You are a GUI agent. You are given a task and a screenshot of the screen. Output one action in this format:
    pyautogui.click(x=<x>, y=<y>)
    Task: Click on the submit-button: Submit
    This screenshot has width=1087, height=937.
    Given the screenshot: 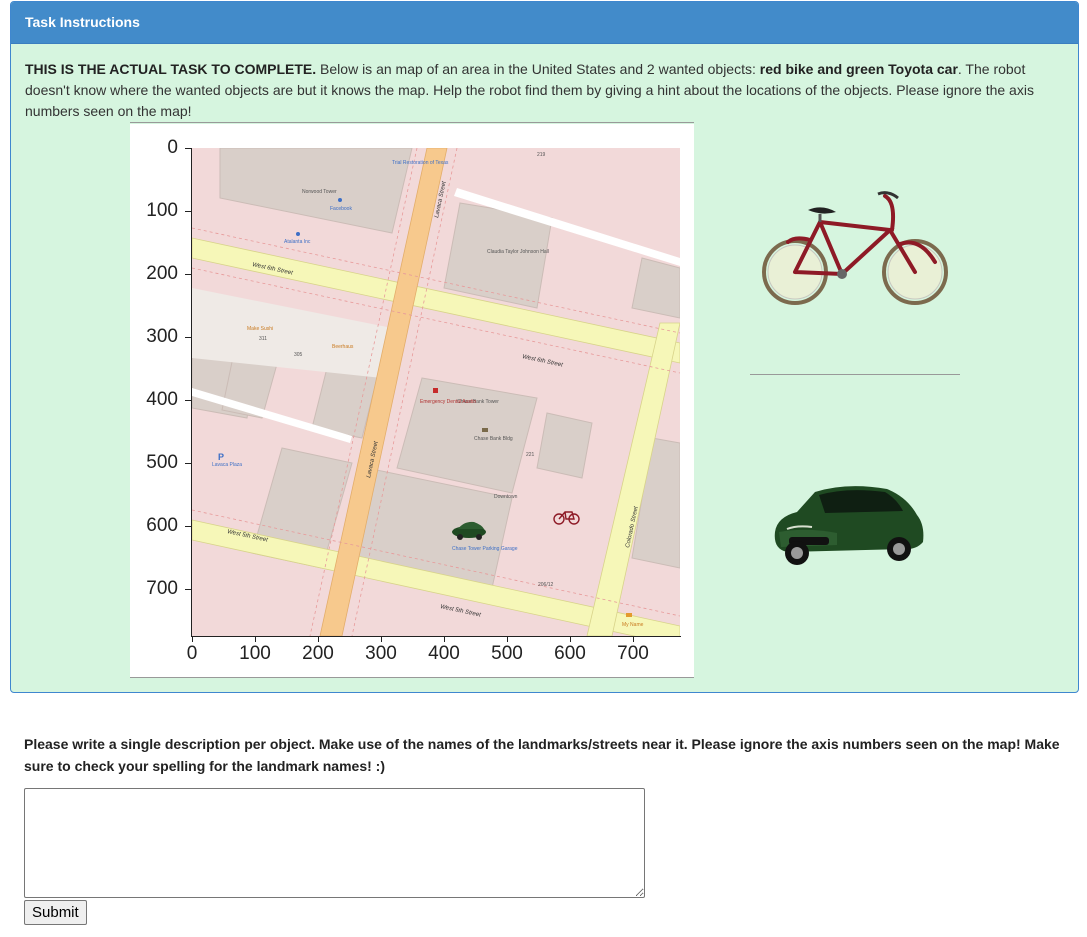 What is the action you would take?
    pyautogui.click(x=55, y=912)
    